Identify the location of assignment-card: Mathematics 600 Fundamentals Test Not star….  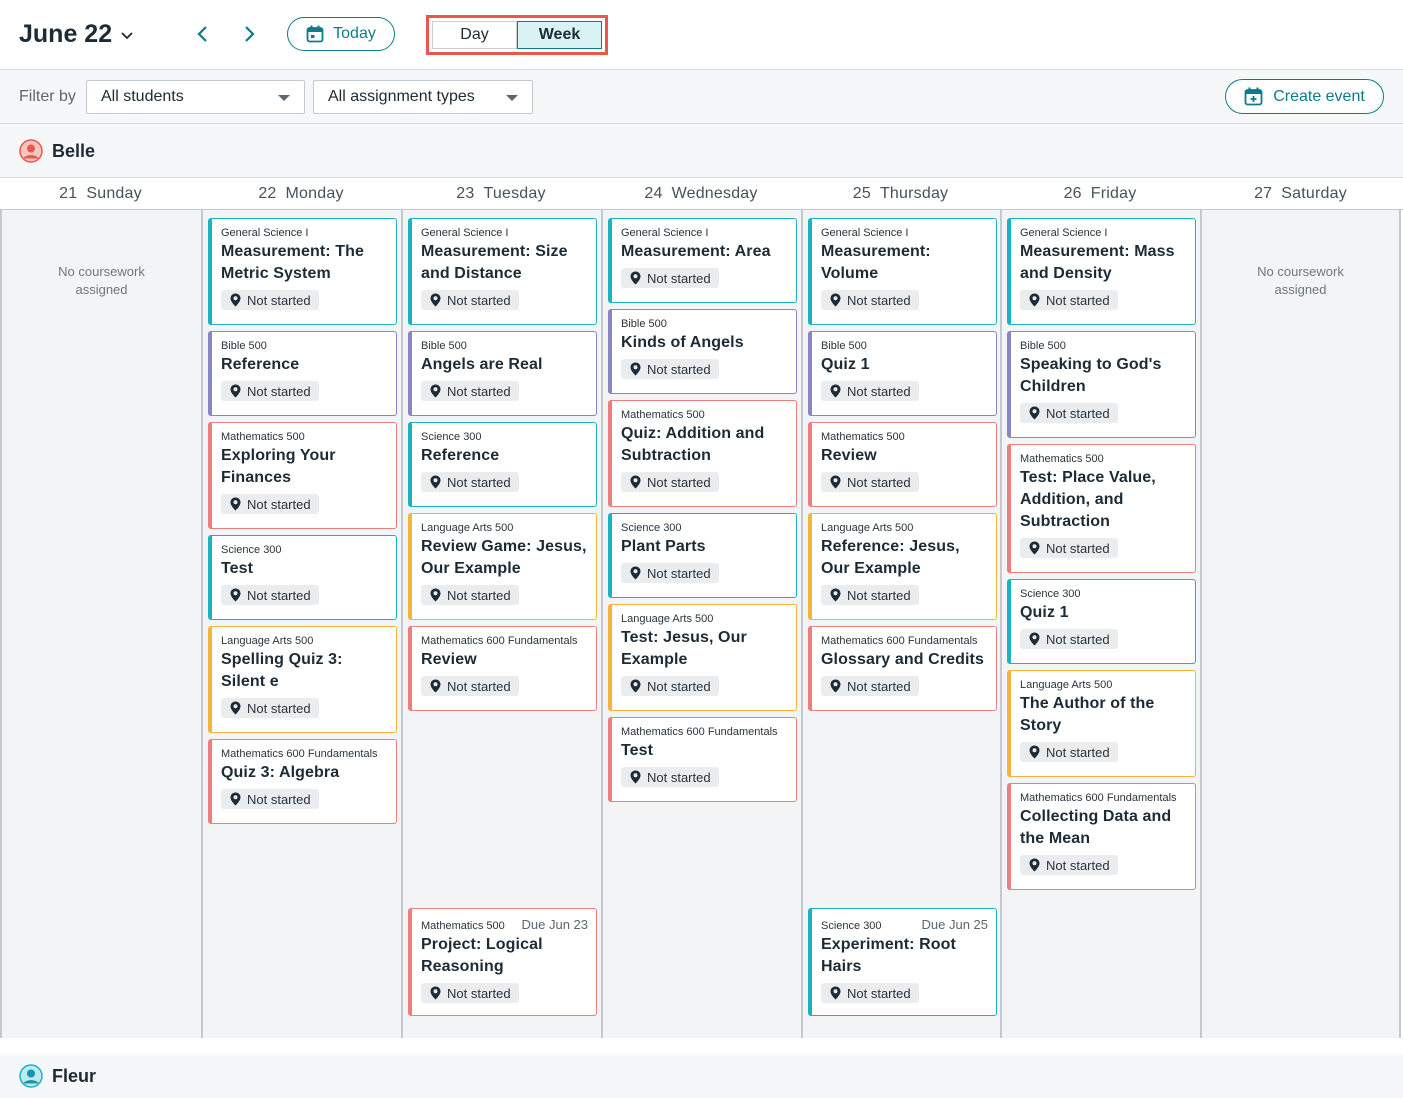
(702, 759).